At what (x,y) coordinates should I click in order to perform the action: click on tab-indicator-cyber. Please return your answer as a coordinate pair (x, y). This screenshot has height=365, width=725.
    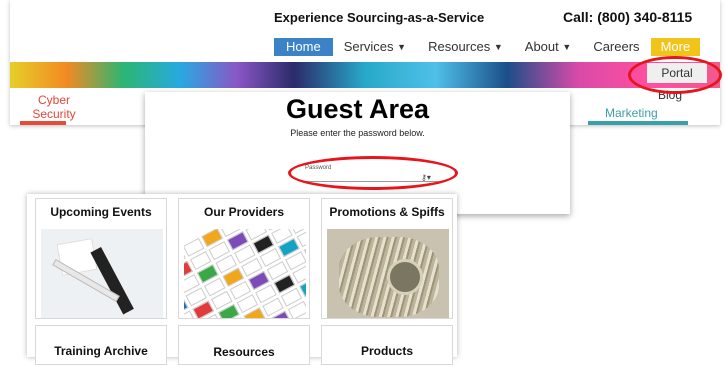
    Looking at the image, I should click on (43, 123).